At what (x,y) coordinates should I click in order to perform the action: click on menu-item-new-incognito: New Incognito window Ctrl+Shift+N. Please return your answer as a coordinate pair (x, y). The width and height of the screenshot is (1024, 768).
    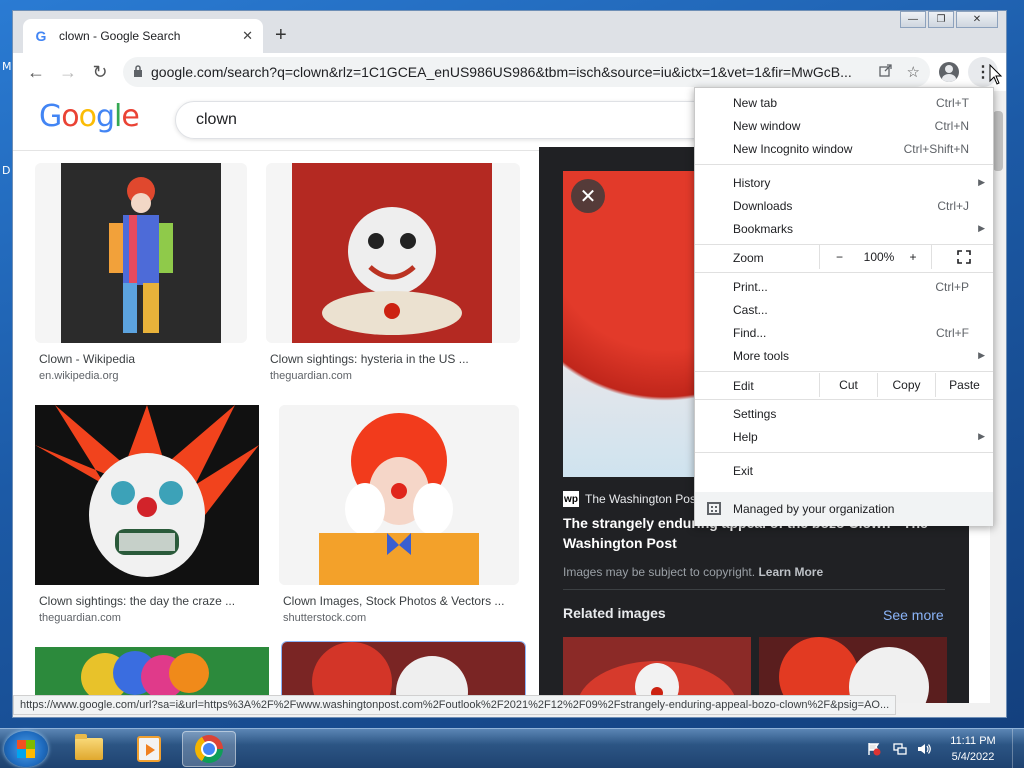
    Looking at the image, I should click on (844, 148).